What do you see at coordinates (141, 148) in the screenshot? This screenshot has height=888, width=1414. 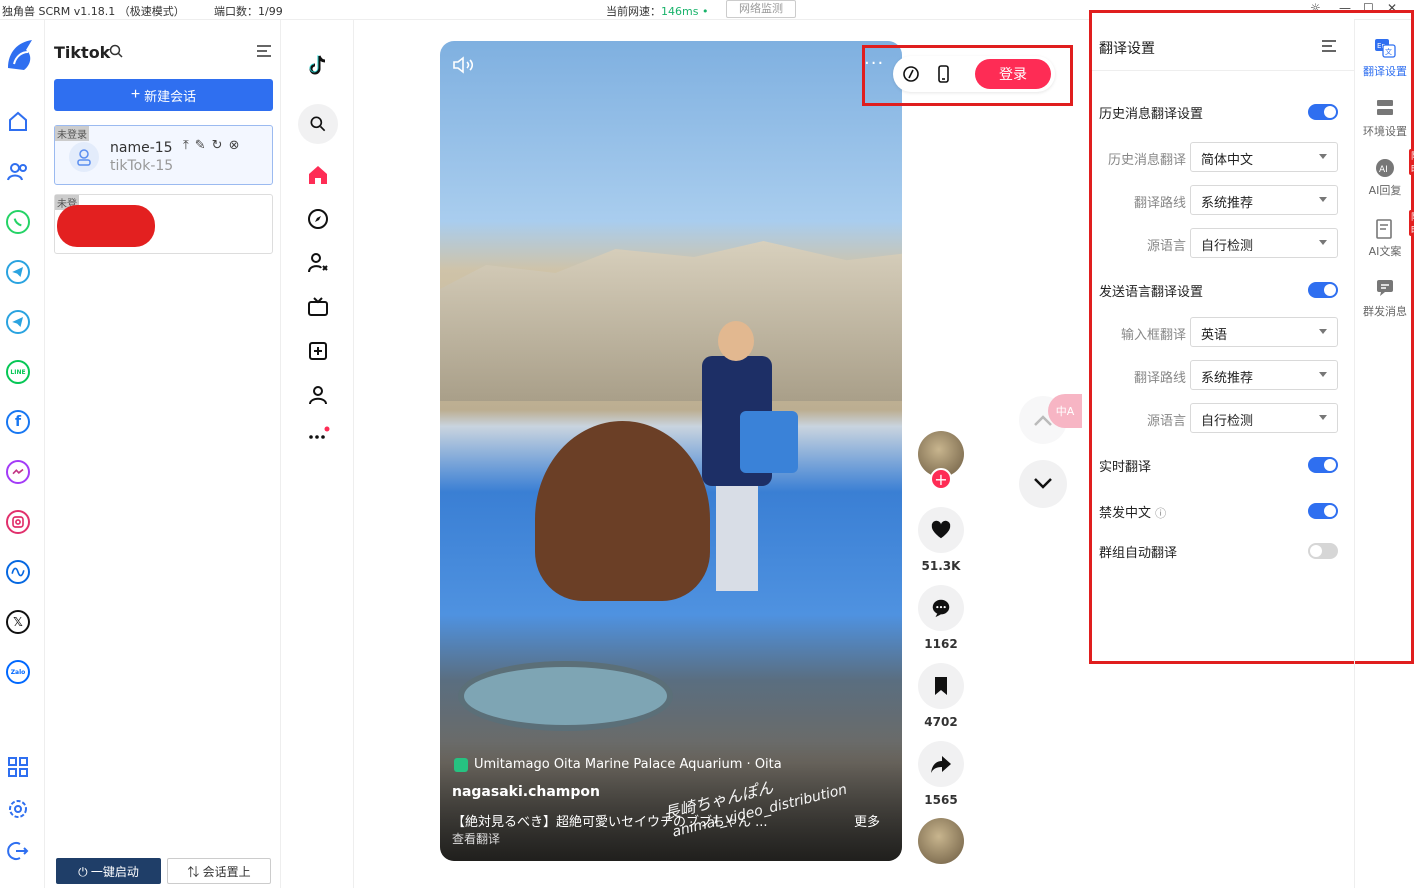 I see `session-name: name-15` at bounding box center [141, 148].